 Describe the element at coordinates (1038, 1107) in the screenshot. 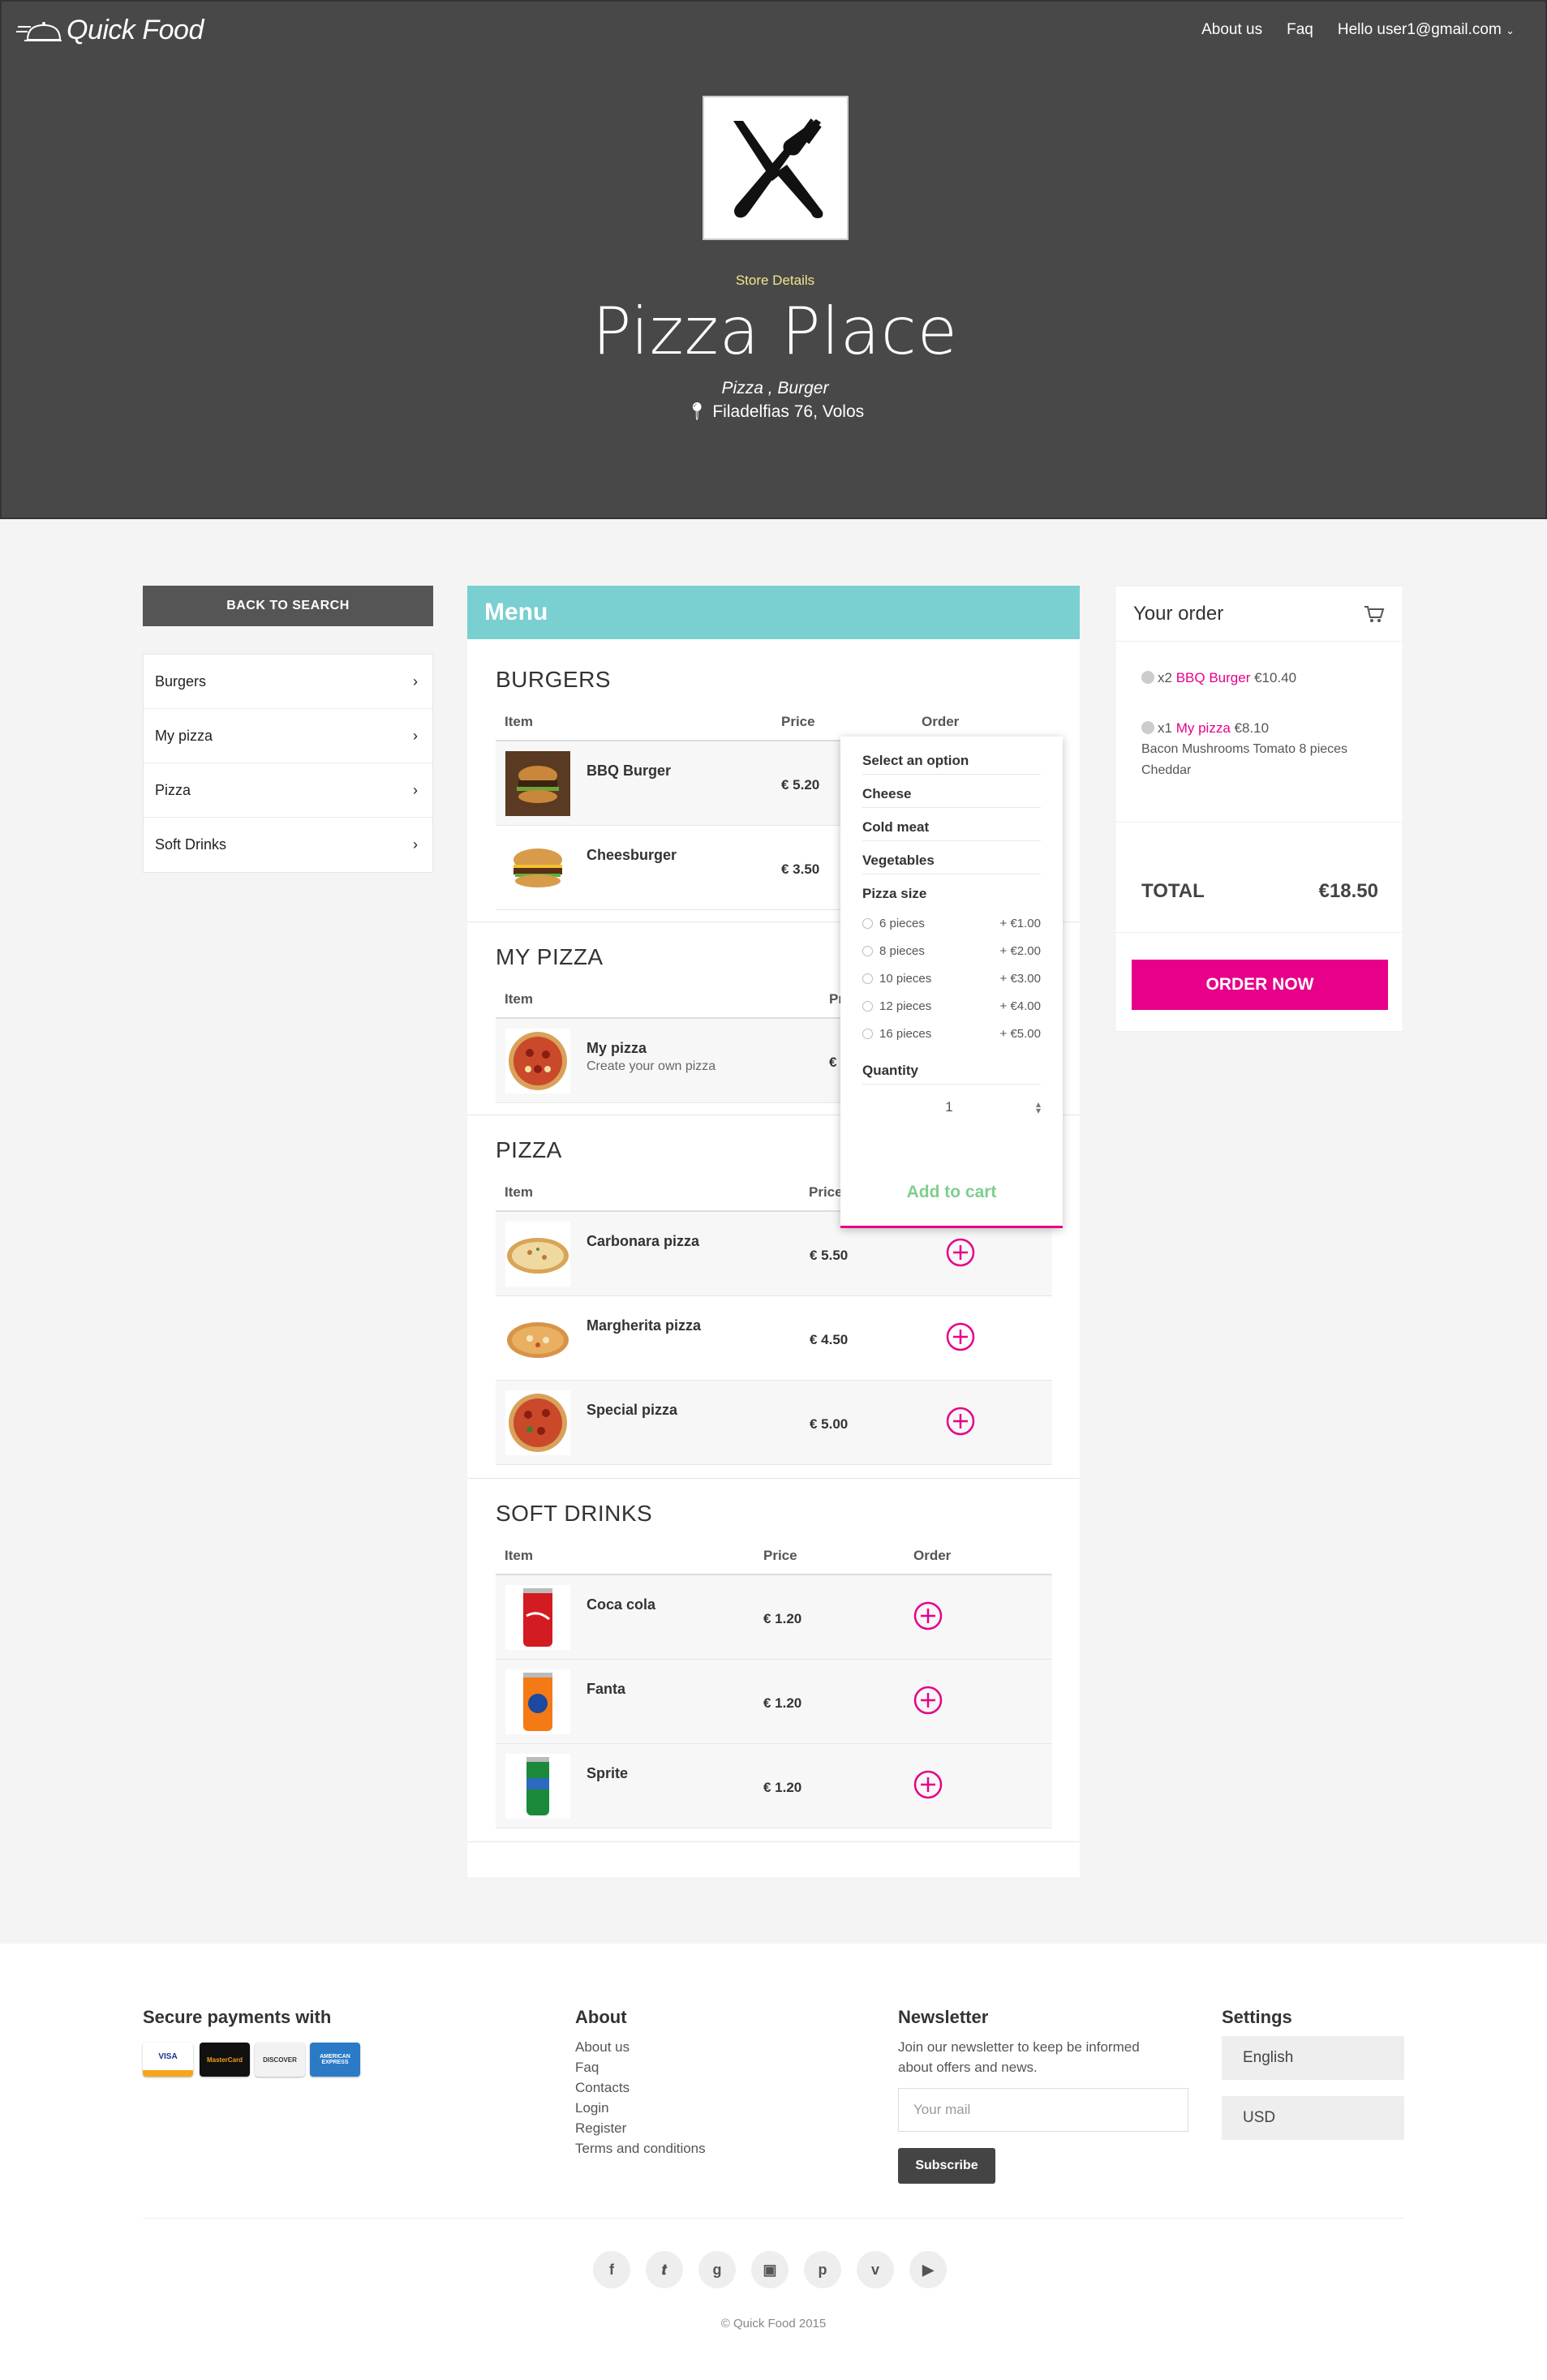

I see `stepper-arrows-icon: ▴ ▾` at that location.